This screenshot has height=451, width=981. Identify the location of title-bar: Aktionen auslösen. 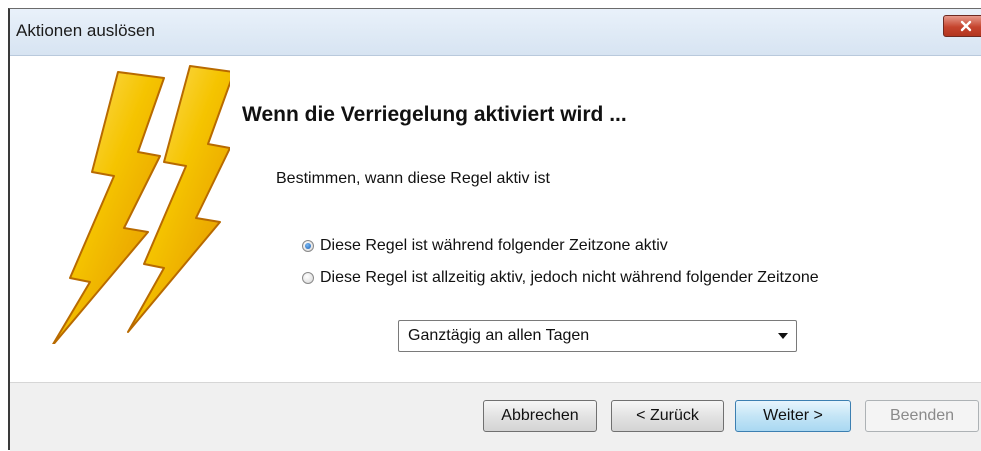
(495, 32).